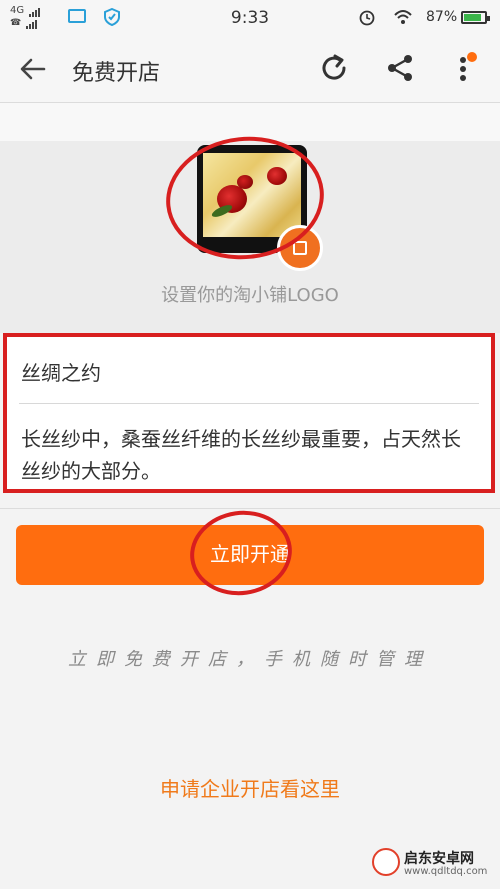  Describe the element at coordinates (446, 871) in the screenshot. I see `watermark-url: www.qdltdq.com` at that location.